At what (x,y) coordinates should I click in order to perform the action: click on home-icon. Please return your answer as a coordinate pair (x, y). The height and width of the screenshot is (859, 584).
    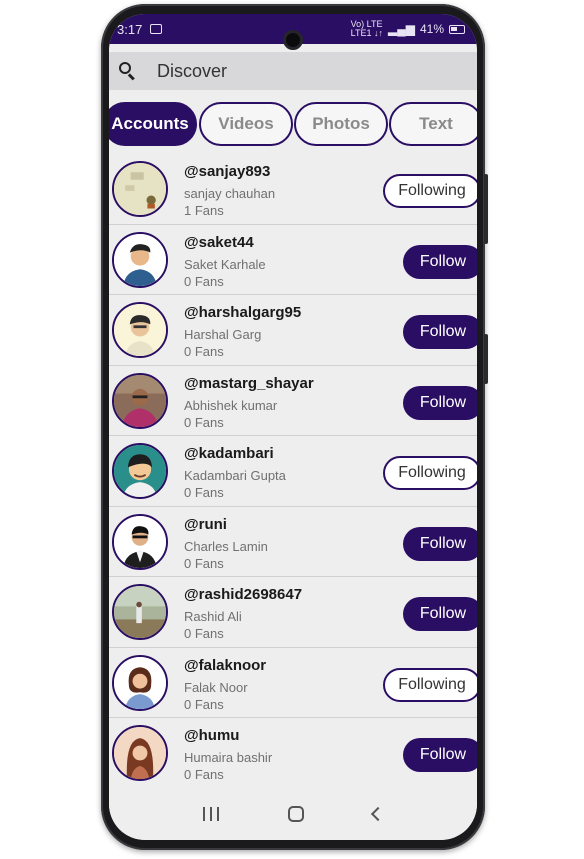
    Looking at the image, I should click on (295, 814).